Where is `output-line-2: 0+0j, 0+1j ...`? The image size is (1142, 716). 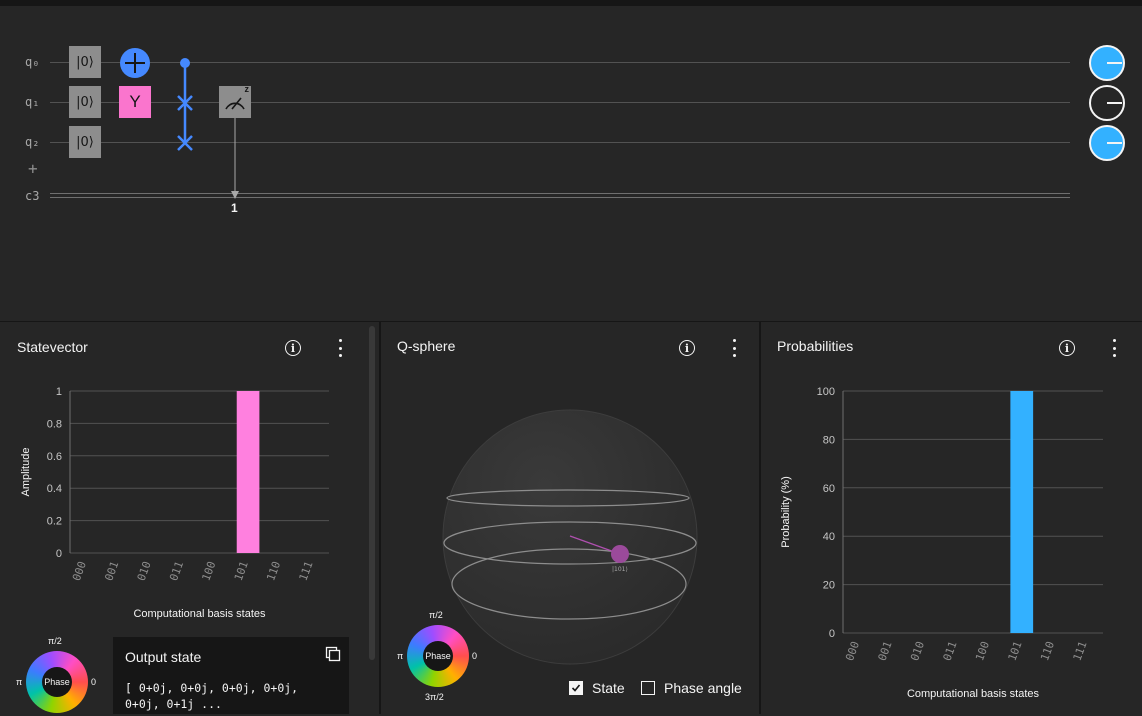 output-line-2: 0+0j, 0+1j ... is located at coordinates (173, 704).